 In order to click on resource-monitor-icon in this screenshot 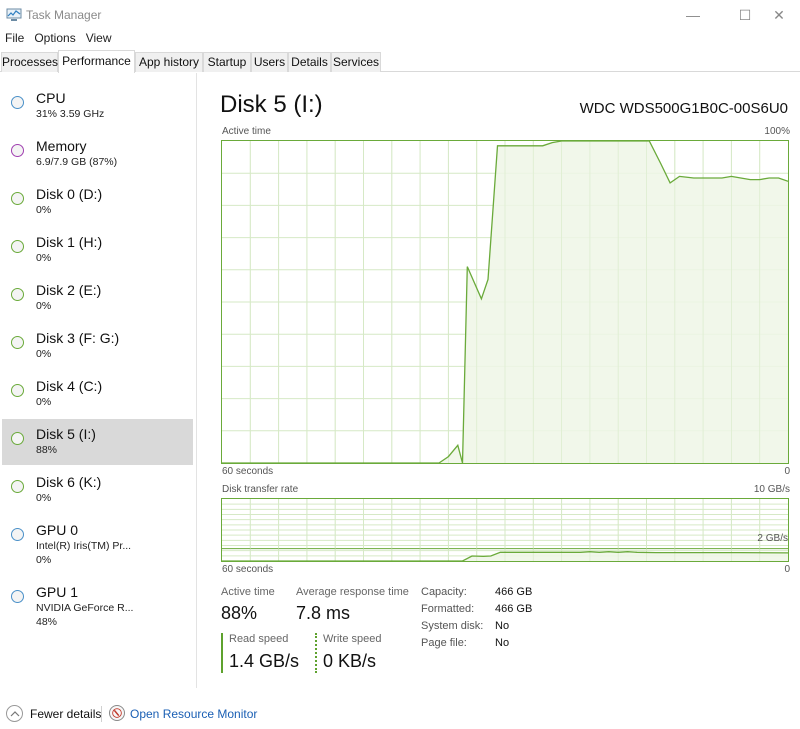, I will do `click(117, 713)`.